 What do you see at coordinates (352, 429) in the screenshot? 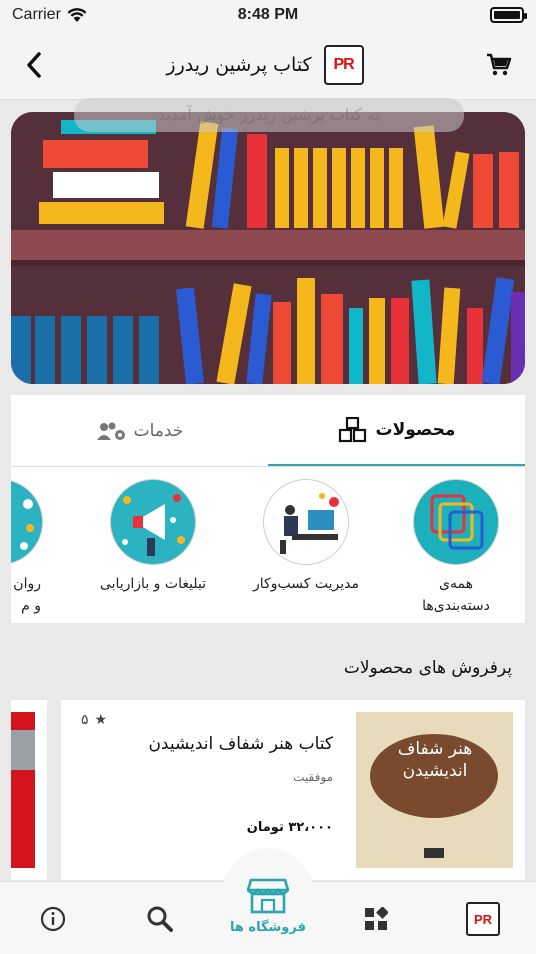
I see `cubes-icon` at bounding box center [352, 429].